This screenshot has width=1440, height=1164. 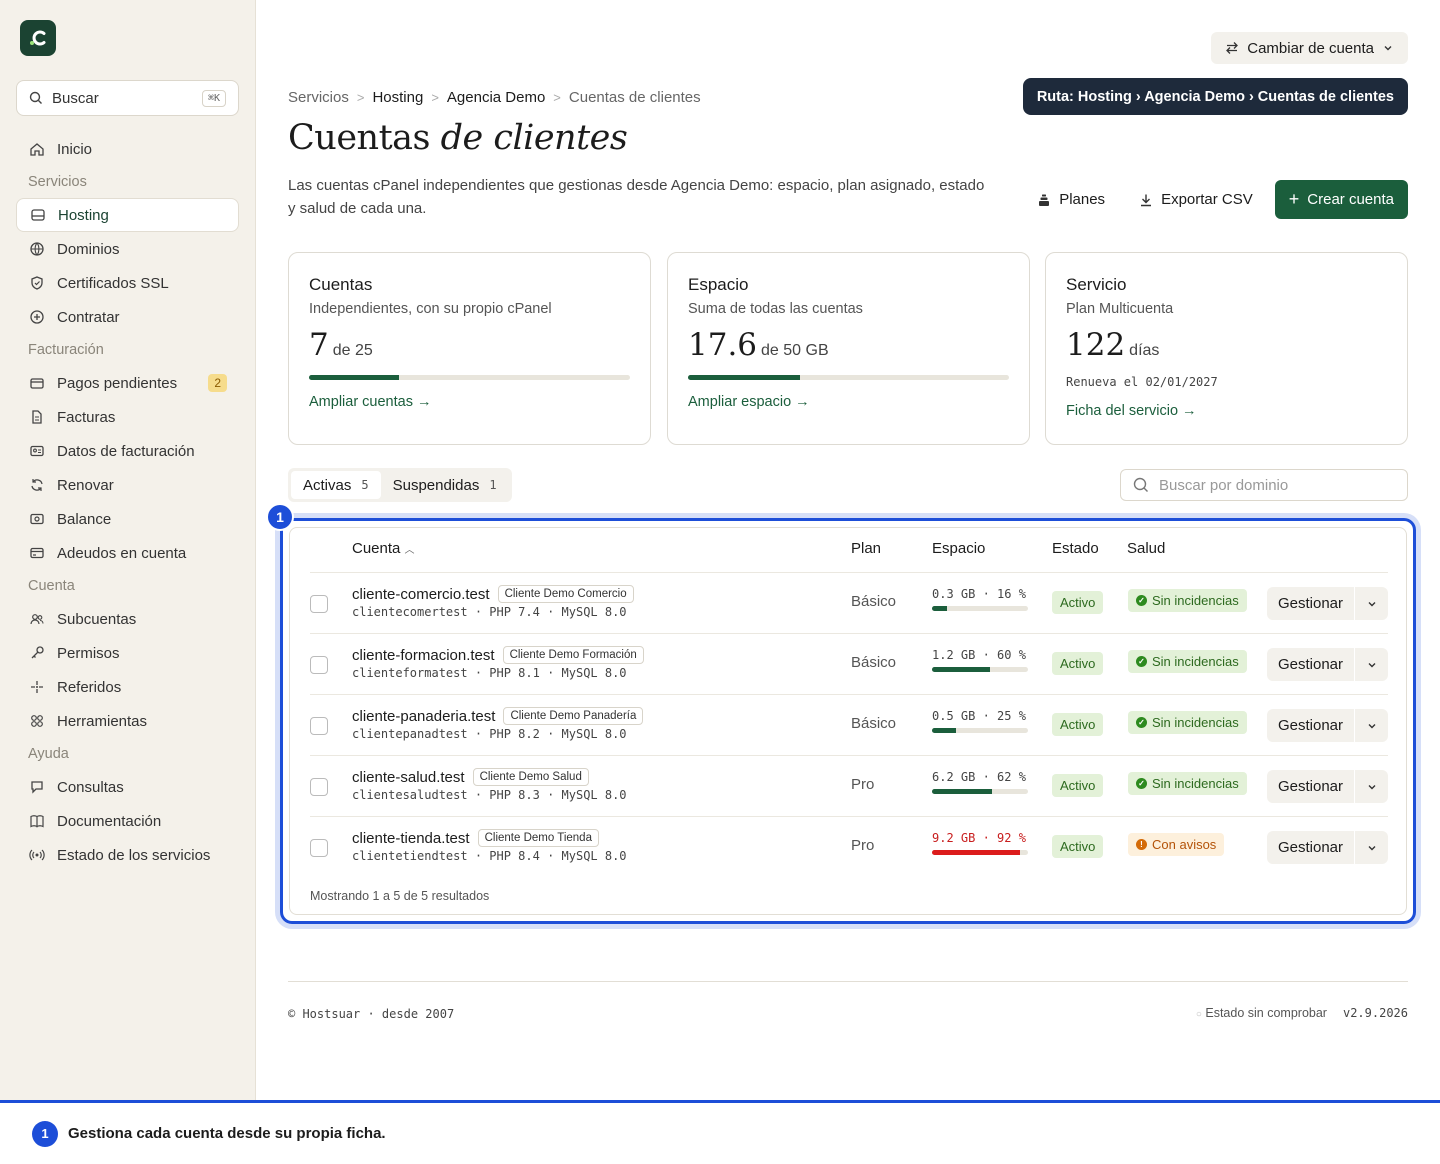 What do you see at coordinates (127, 149) in the screenshot?
I see `sidebar-item-inicio: Inicio` at bounding box center [127, 149].